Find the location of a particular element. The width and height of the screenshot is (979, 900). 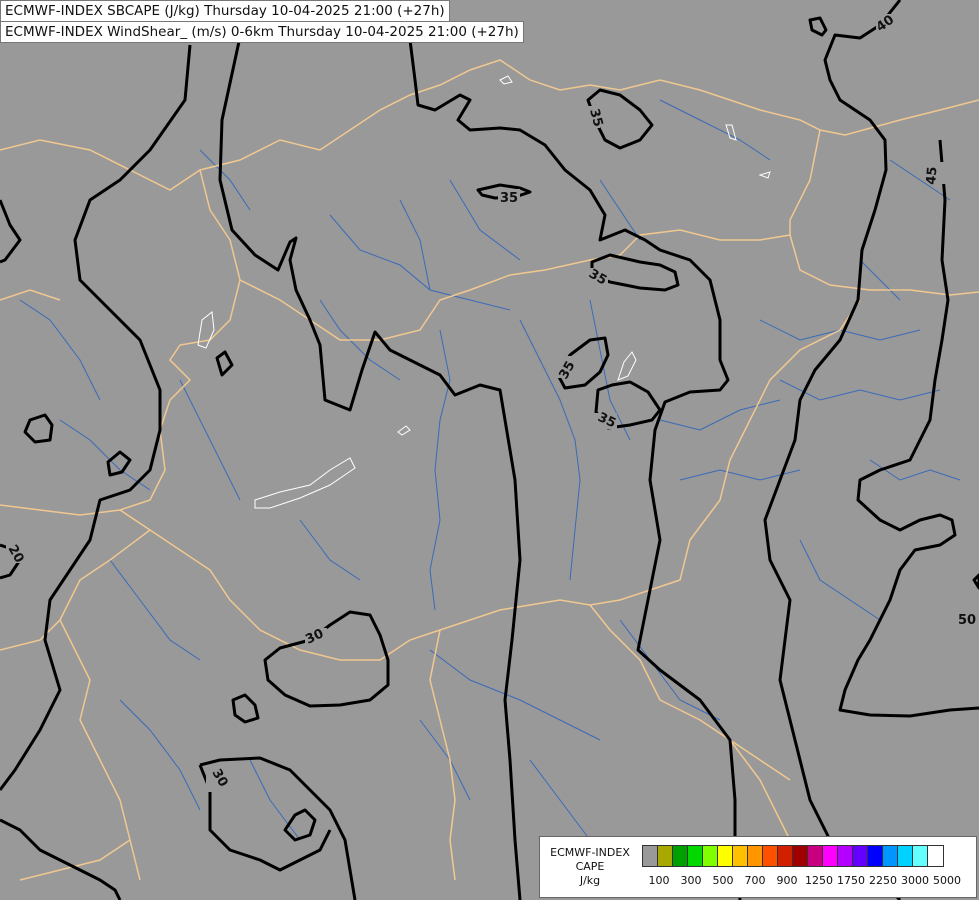

legend-color-scale is located at coordinates (793, 856).